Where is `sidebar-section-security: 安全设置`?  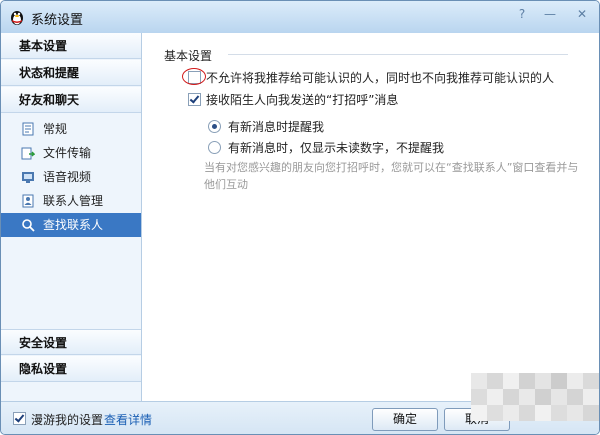
sidebar-section-security: 安全设置 is located at coordinates (71, 342).